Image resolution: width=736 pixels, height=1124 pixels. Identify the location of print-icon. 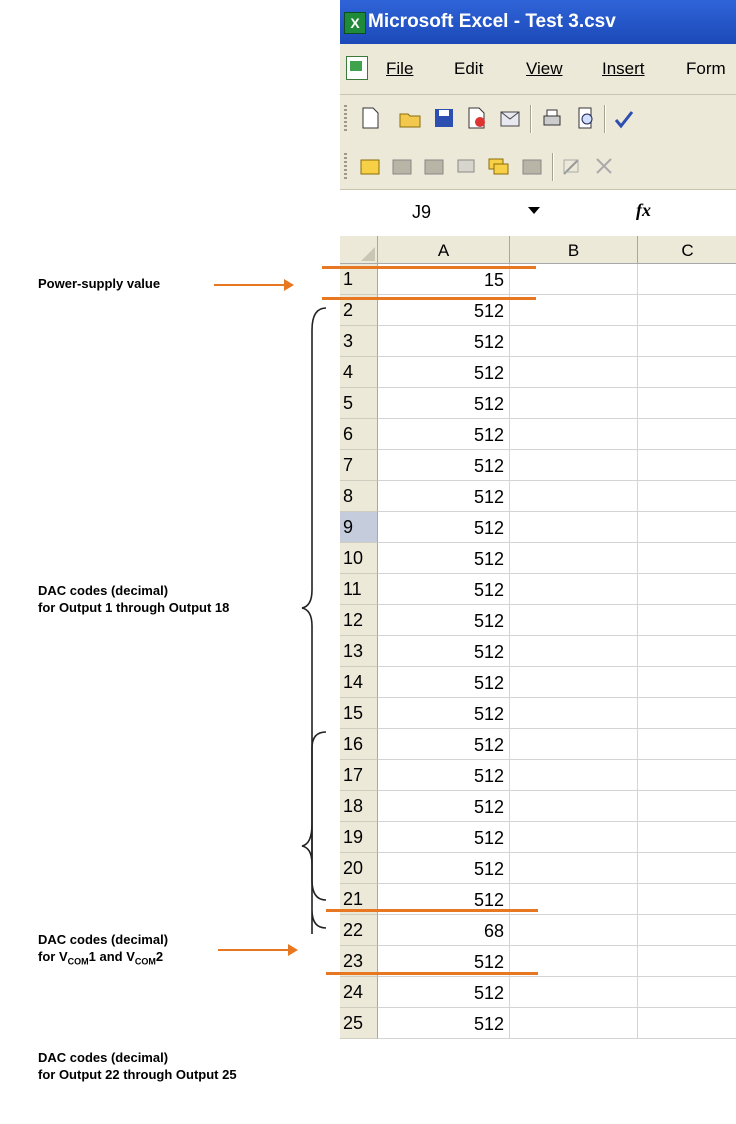
(552, 118).